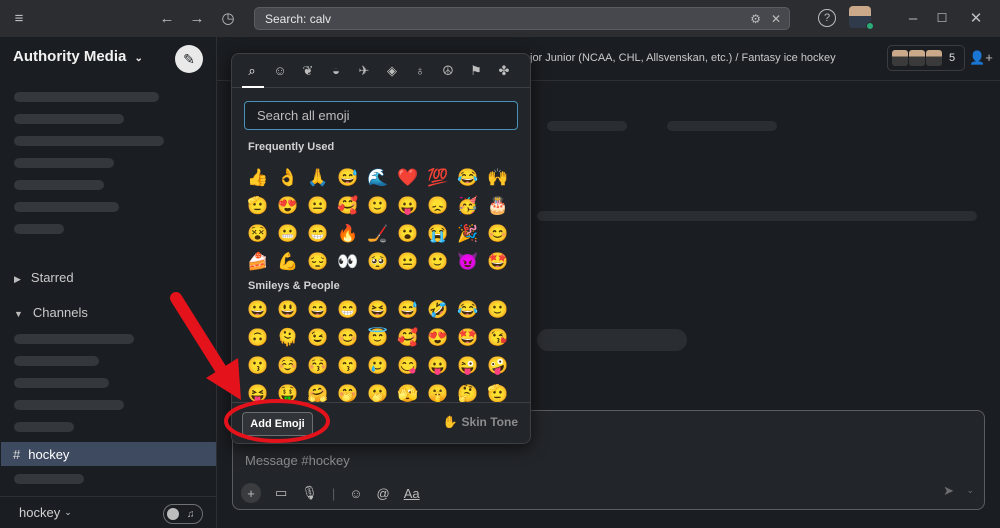 The height and width of the screenshot is (528, 1000). What do you see at coordinates (258, 234) in the screenshot?
I see `emoji-cell: 😵` at bounding box center [258, 234].